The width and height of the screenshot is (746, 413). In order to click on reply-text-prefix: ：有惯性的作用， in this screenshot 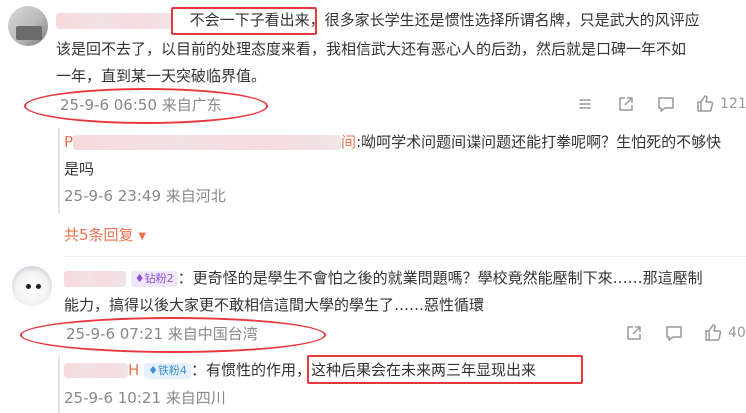, I will do `click(250, 370)`.